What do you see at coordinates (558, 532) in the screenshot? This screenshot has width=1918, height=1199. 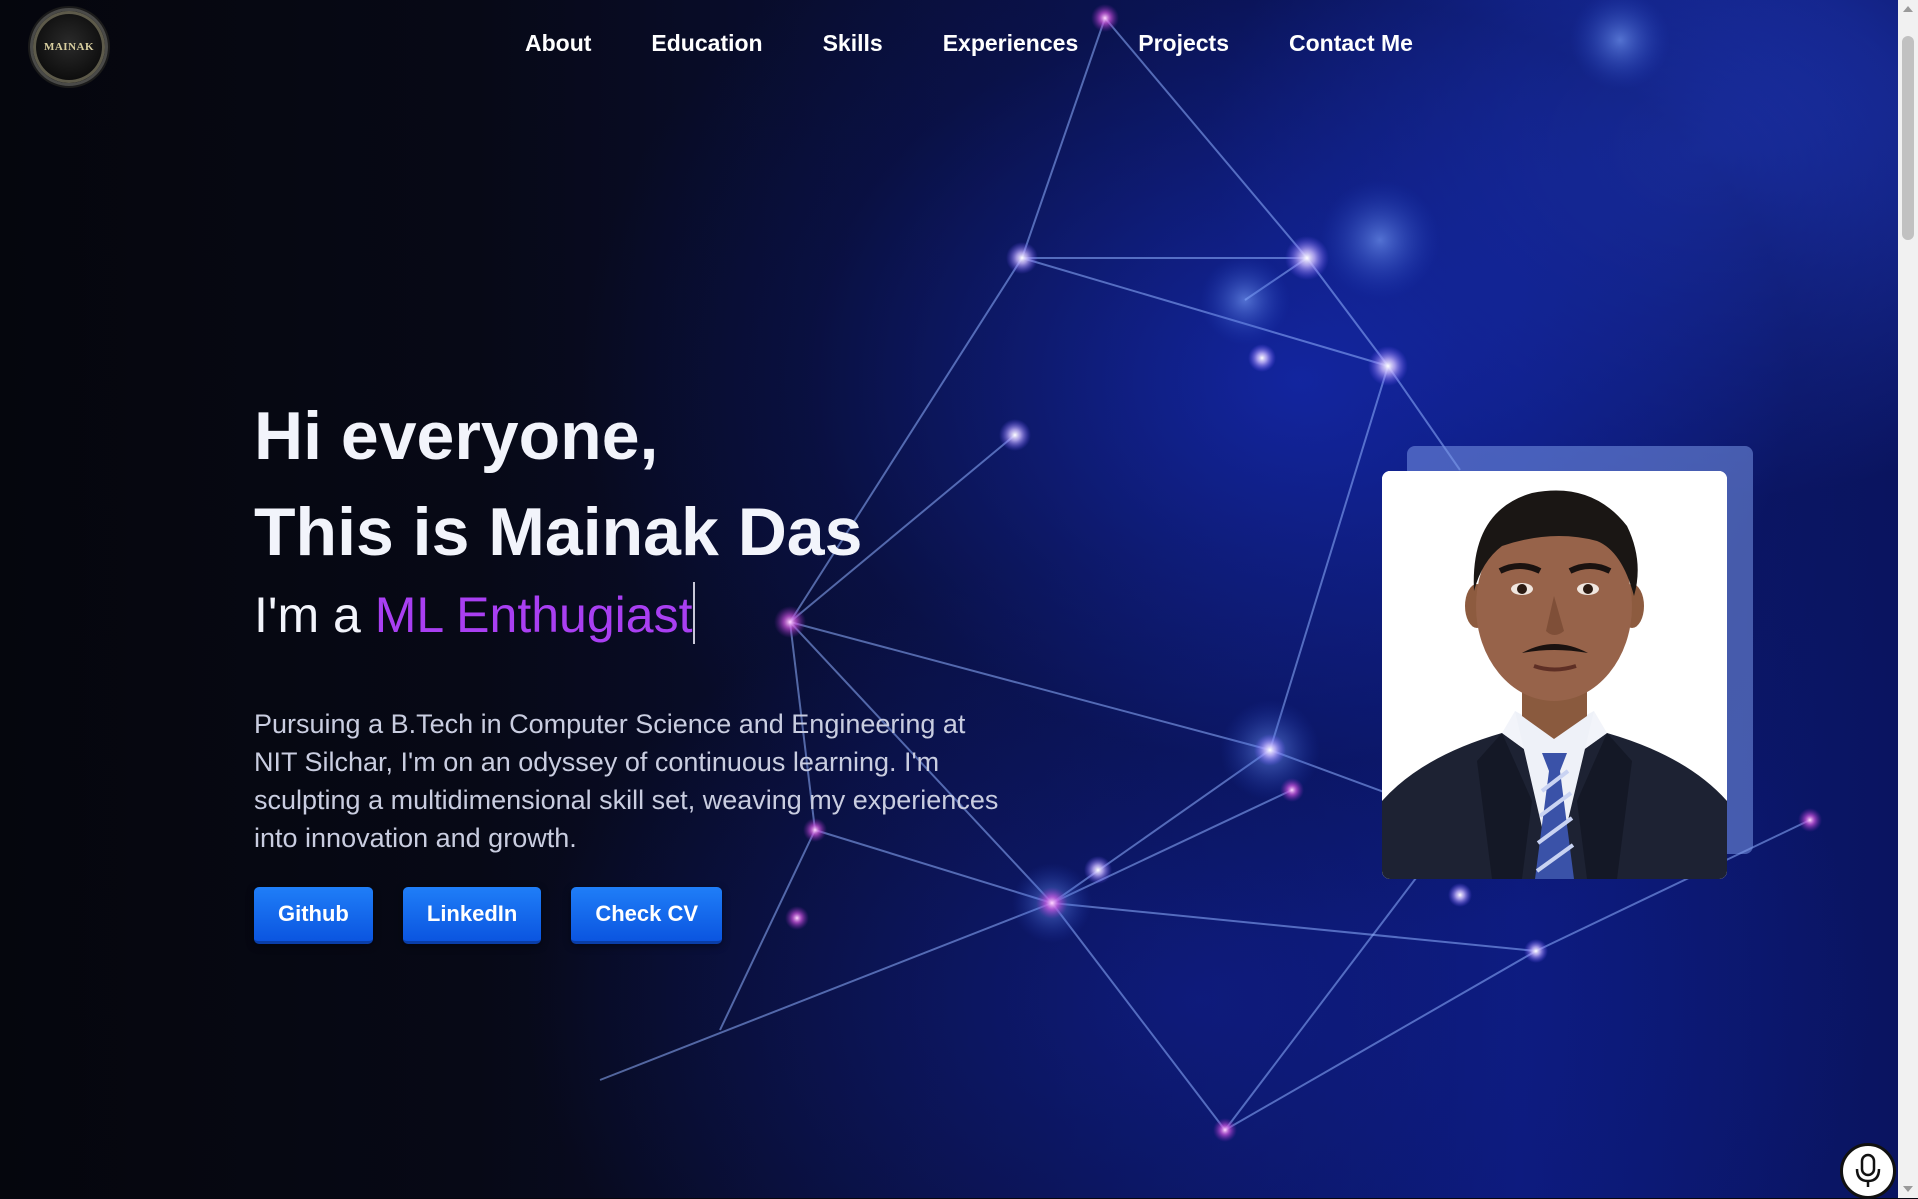 I see `hero-name: This is Mainak Das` at bounding box center [558, 532].